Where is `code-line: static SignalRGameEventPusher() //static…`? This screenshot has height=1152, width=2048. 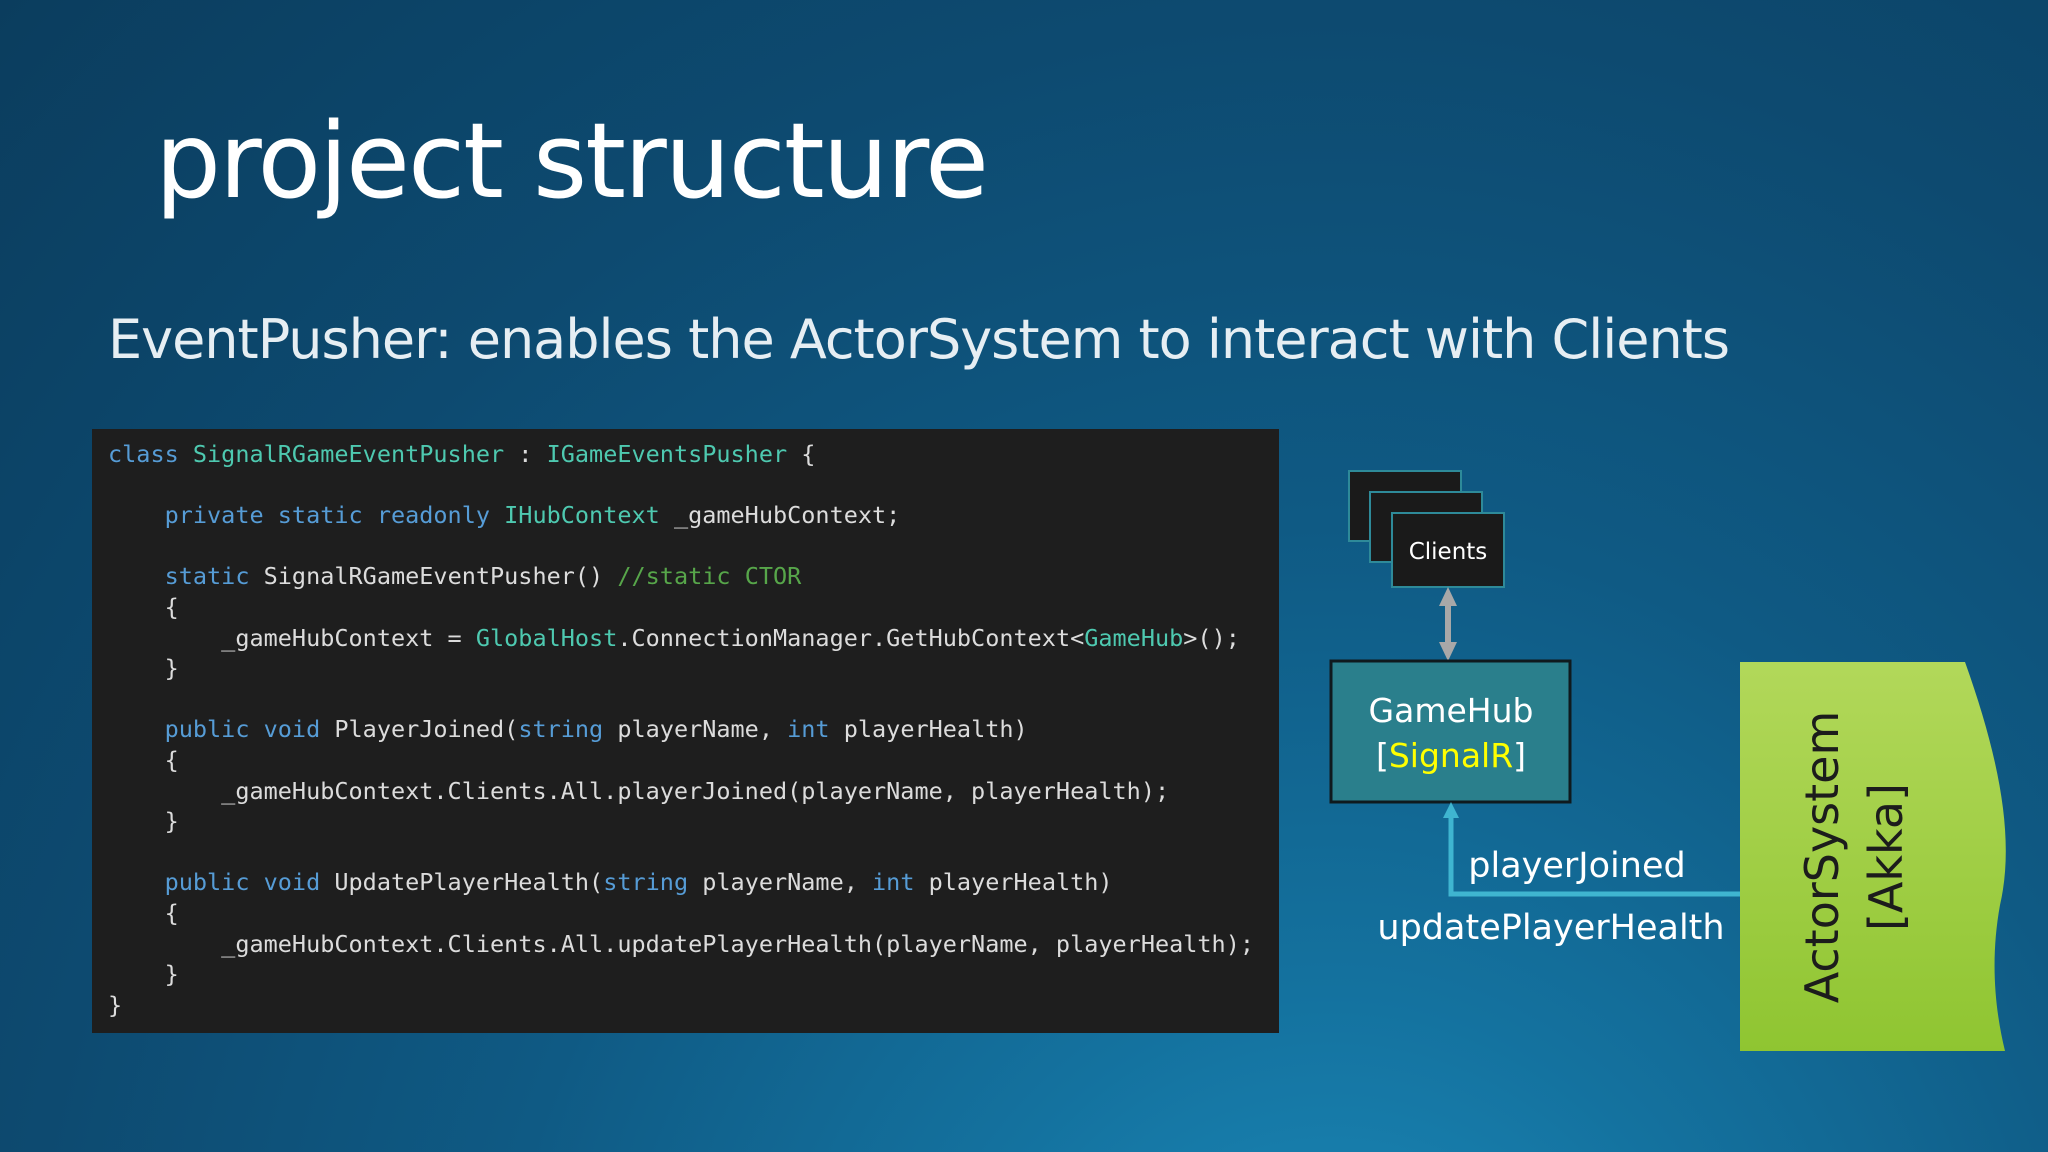 code-line: static SignalRGameEventPusher() //static… is located at coordinates (693, 576).